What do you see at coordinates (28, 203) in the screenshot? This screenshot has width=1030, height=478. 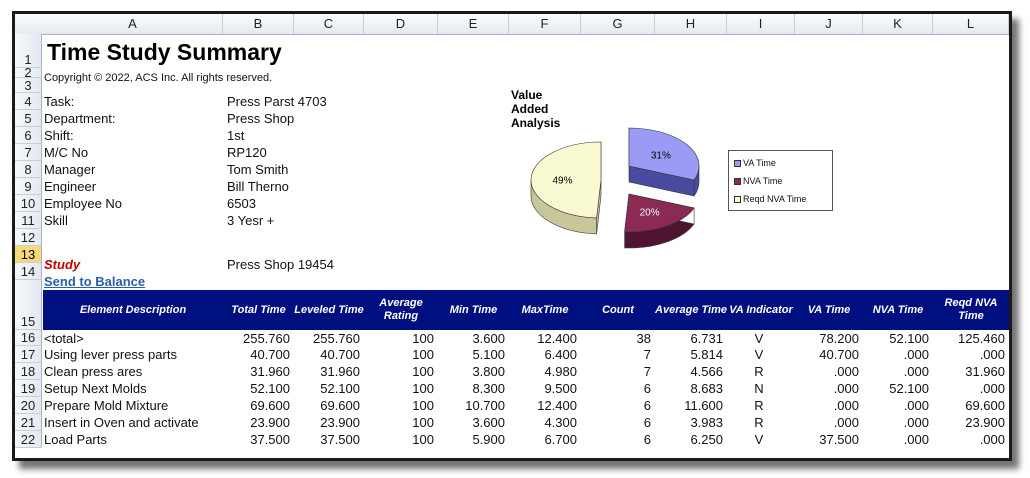 I see `row-header-10: 10` at bounding box center [28, 203].